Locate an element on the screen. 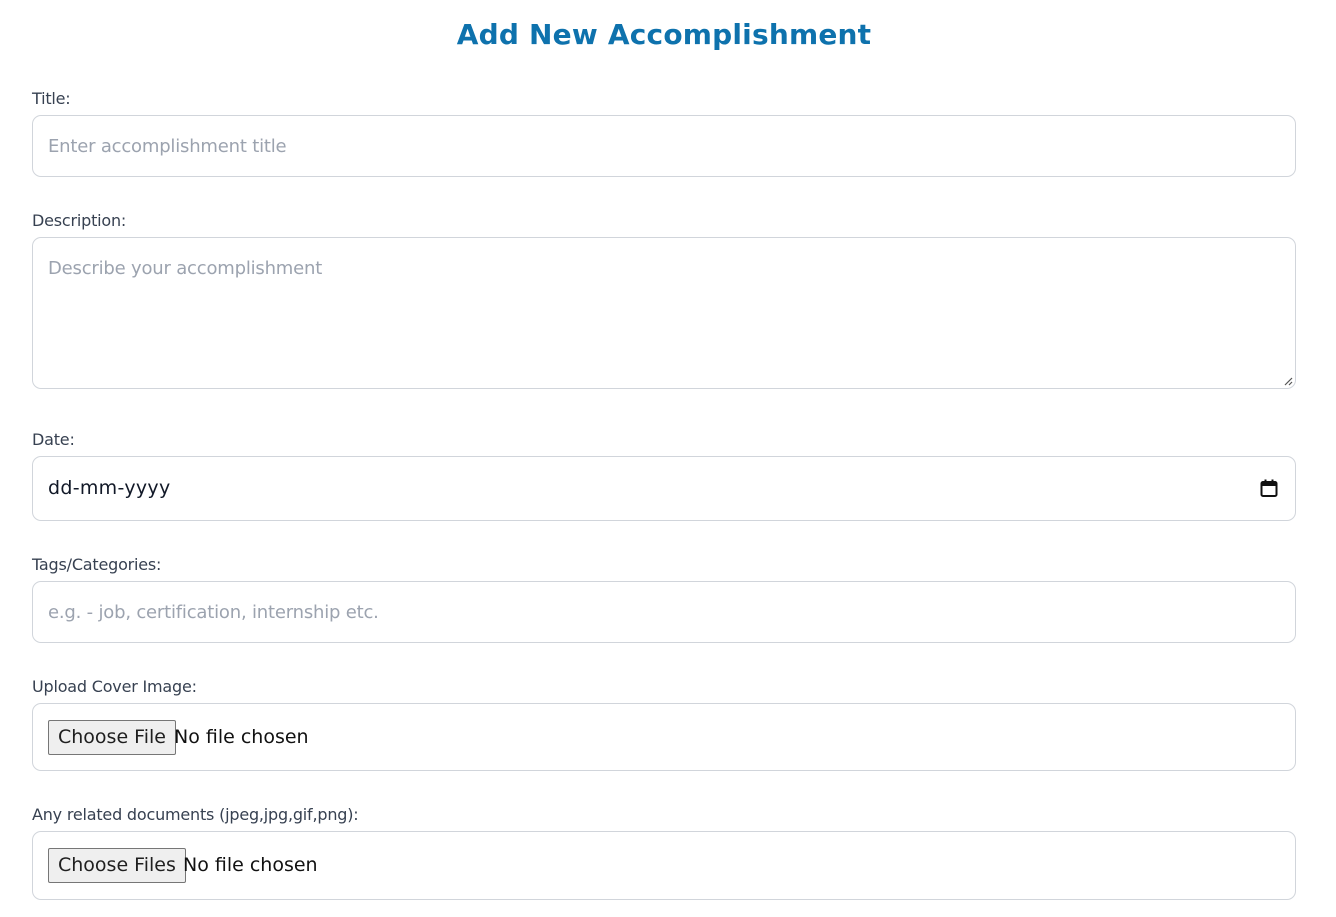 The width and height of the screenshot is (1336, 917). cover-image-label: Upload Cover Image: is located at coordinates (114, 686).